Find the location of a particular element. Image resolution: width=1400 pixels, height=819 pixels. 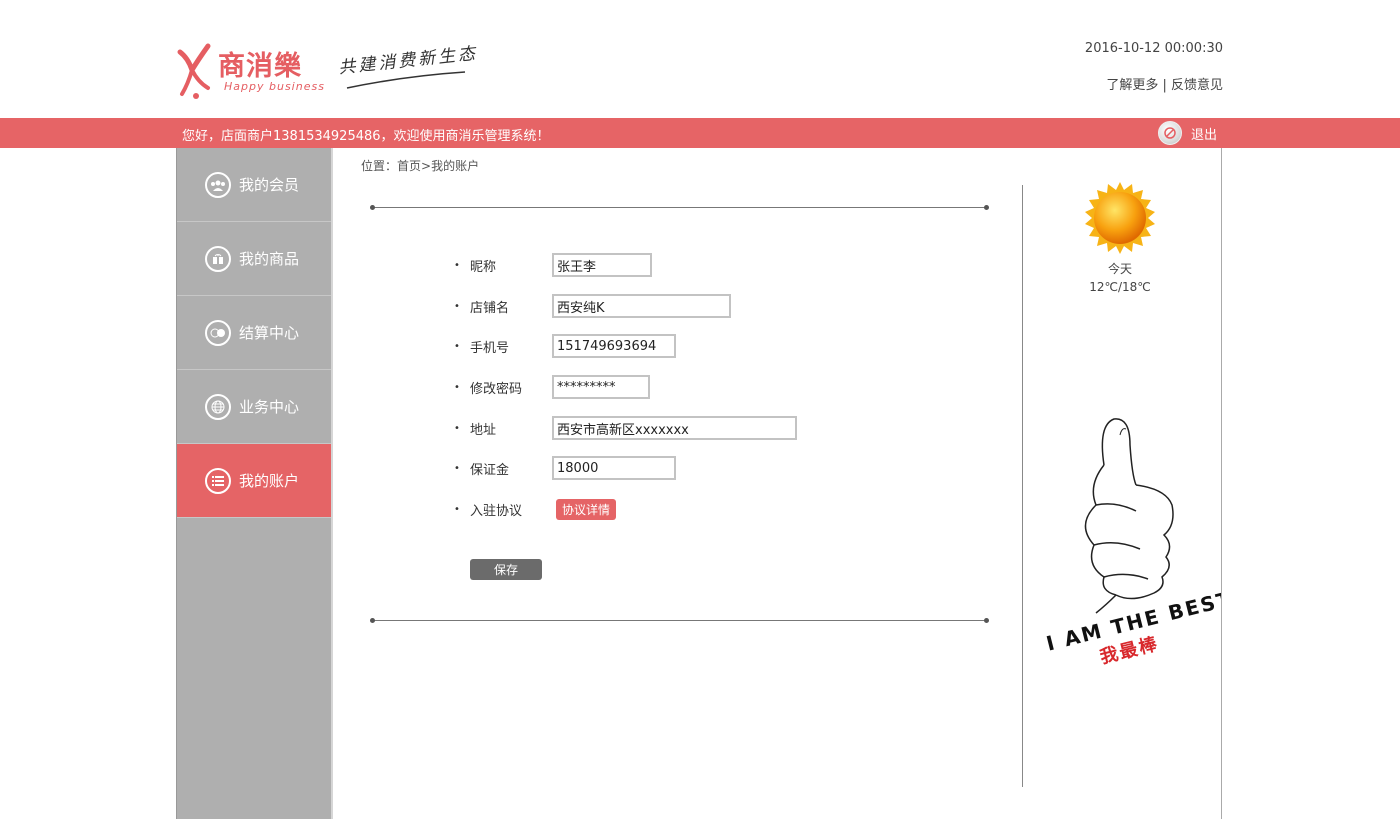

sun-icon is located at coordinates (1120, 218).